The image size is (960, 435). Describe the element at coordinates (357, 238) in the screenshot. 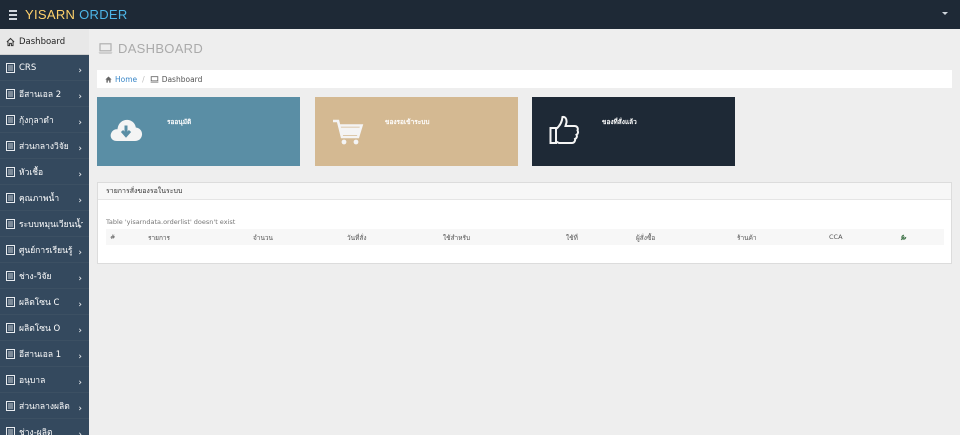

I see `column-header: วันที่สั่ง` at that location.